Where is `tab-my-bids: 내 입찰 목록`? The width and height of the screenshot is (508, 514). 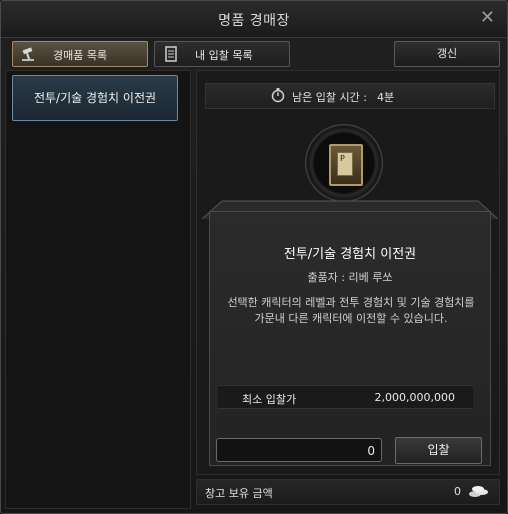
tab-my-bids: 내 입찰 목록 is located at coordinates (222, 54).